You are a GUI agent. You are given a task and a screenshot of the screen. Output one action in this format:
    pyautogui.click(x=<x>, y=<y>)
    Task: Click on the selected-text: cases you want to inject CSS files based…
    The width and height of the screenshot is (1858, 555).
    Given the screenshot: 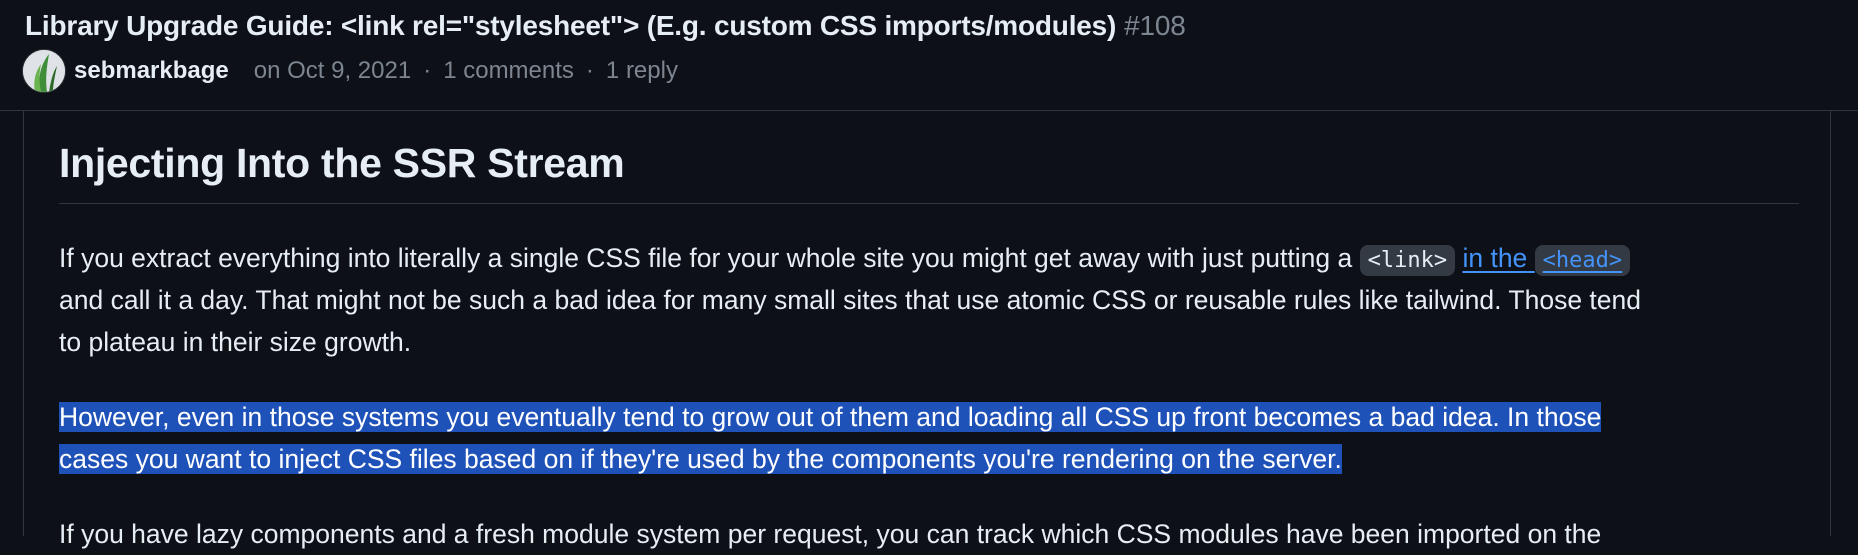 What is the action you would take?
    pyautogui.click(x=700, y=459)
    